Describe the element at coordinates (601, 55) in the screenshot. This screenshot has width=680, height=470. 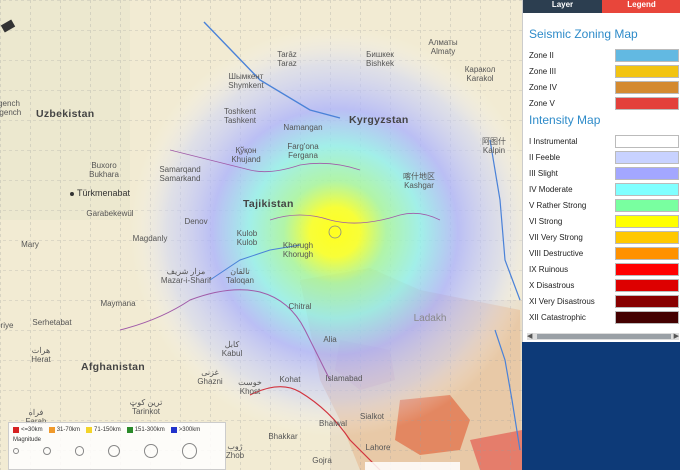
I see `zone-row: Zone II` at that location.